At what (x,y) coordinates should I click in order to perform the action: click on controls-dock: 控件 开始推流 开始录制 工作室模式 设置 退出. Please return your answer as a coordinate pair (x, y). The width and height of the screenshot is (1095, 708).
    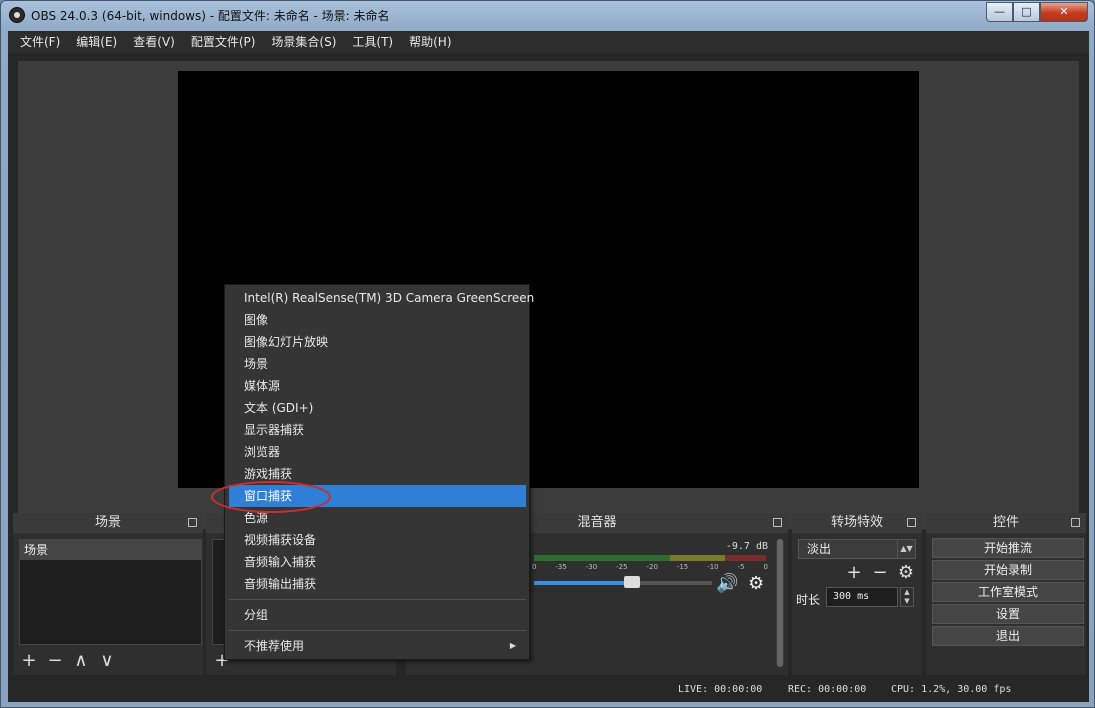
    Looking at the image, I should click on (1006, 594).